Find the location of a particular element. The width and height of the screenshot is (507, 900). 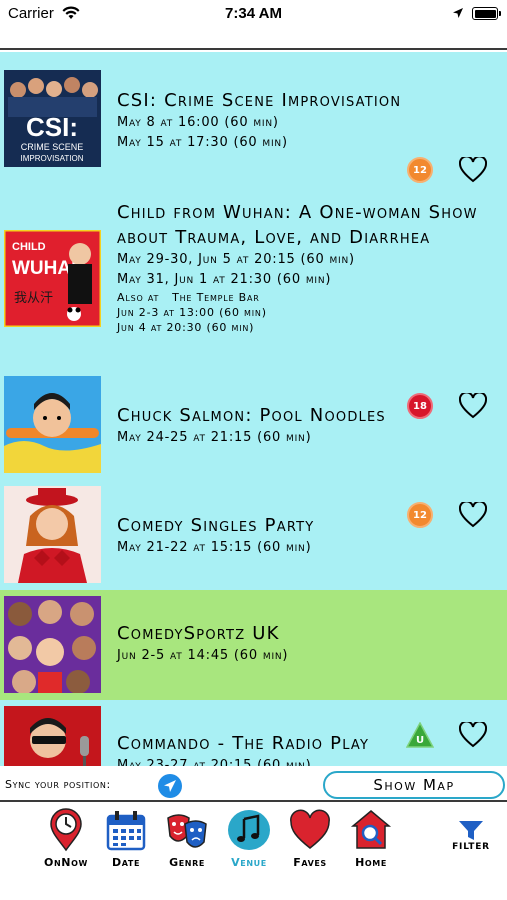

tab-bar: OnNow Date Genre Venue Faves Home FILTER is located at coordinates (253, 851).